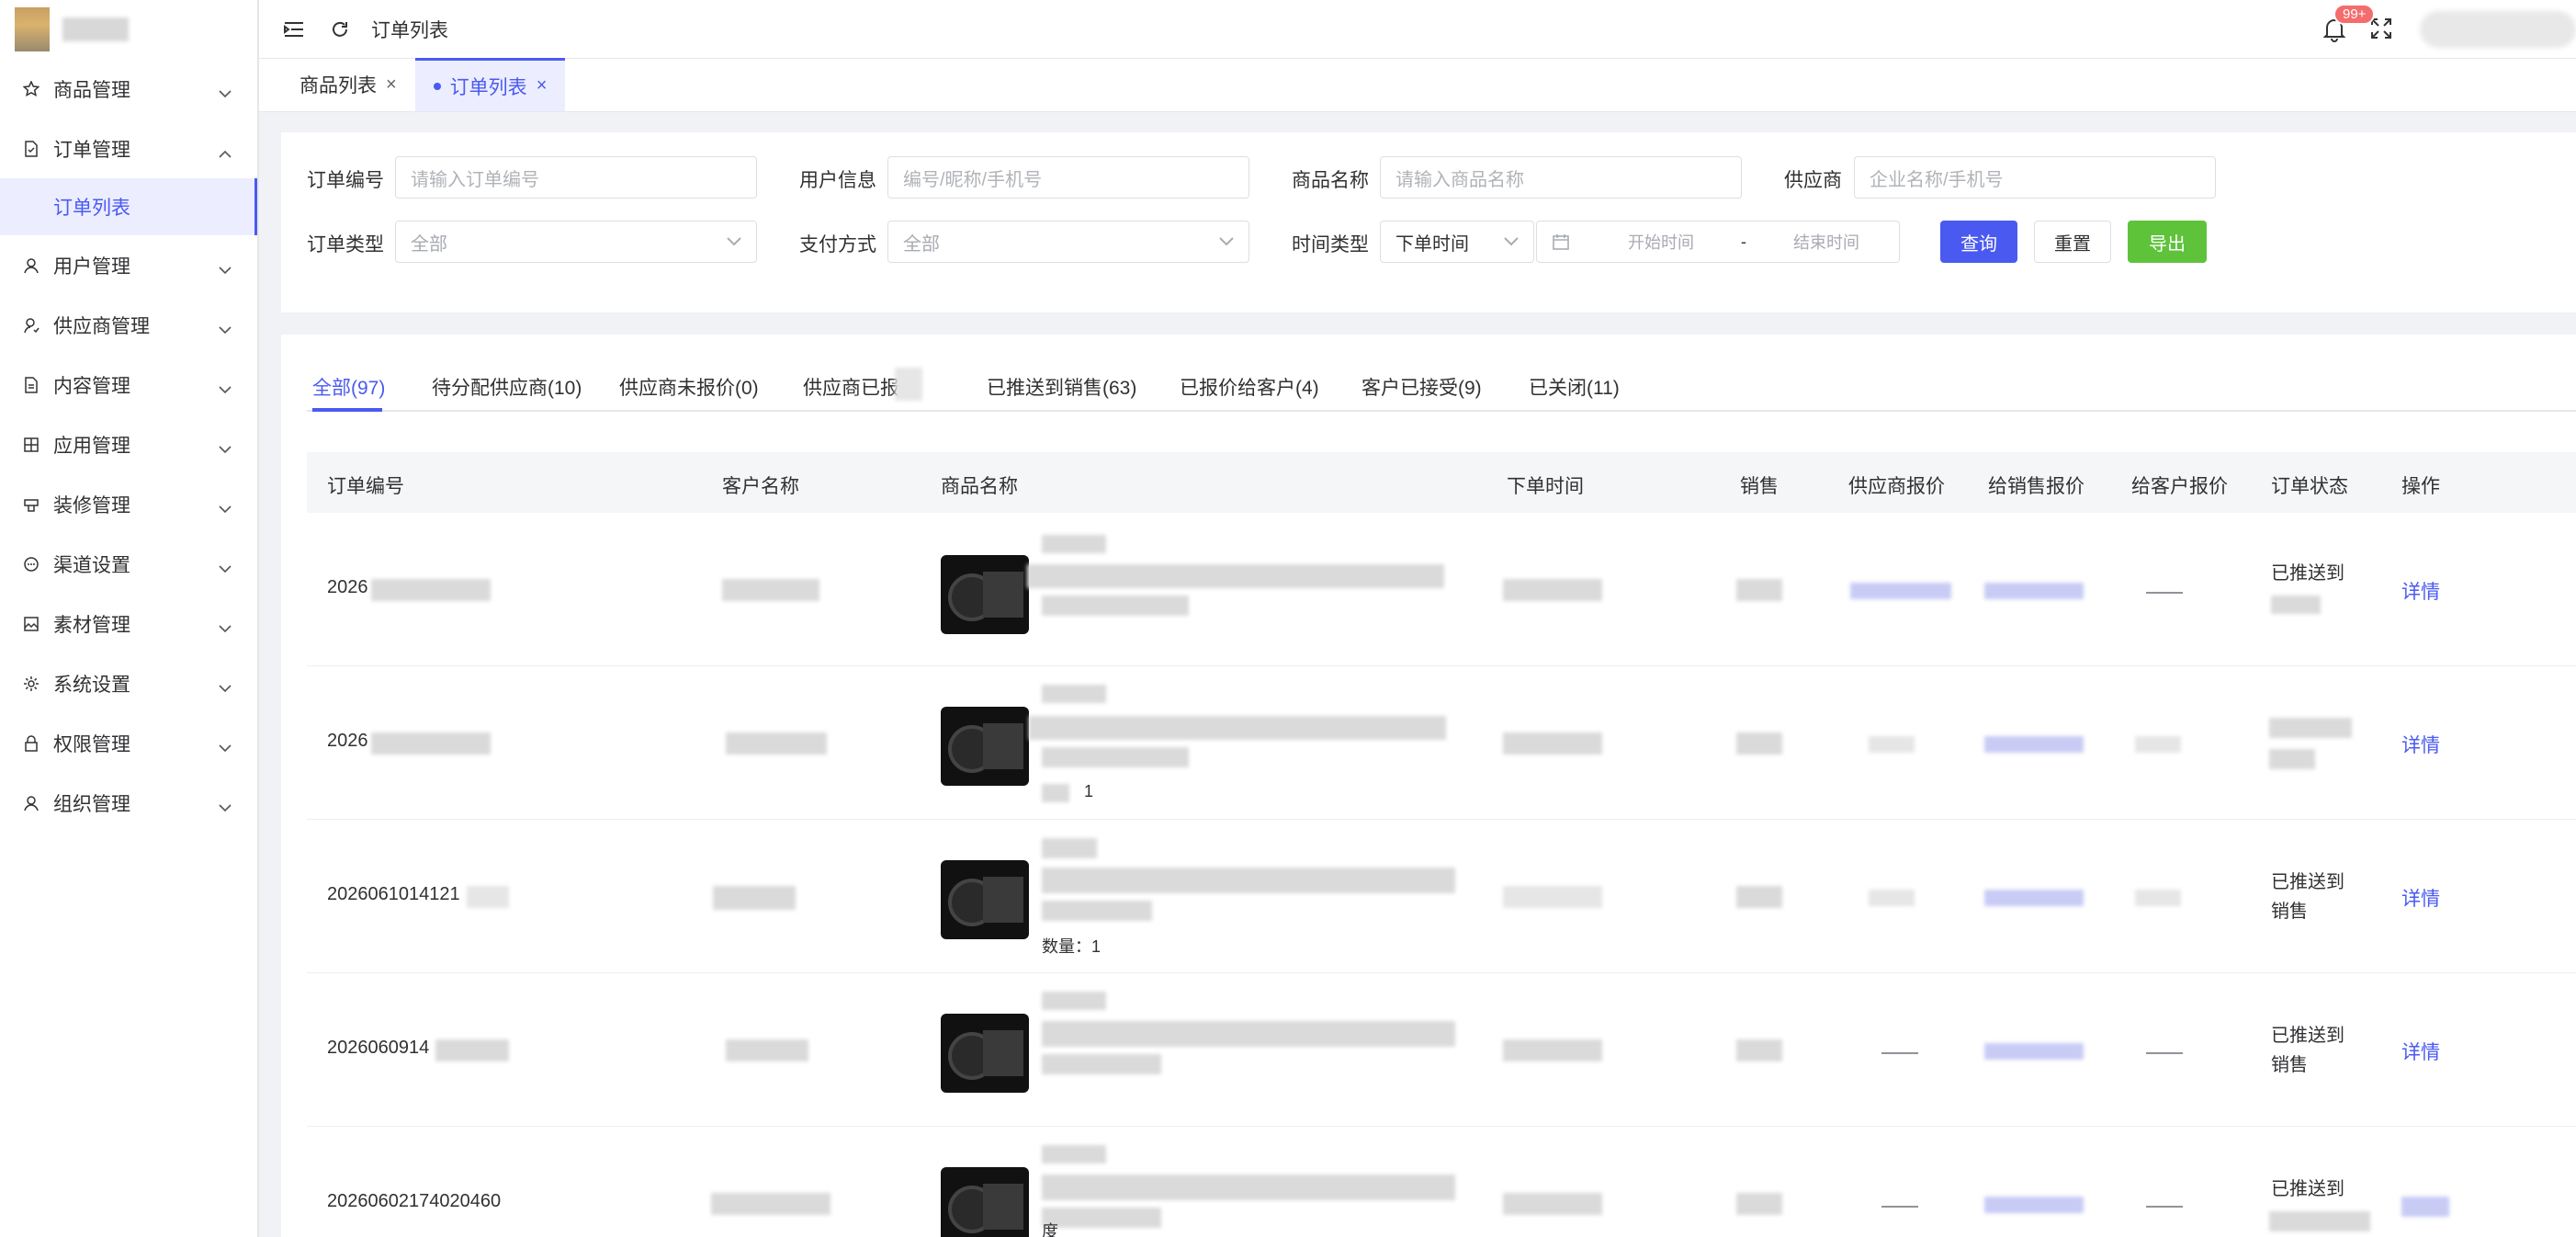  I want to click on sidebar-item-11: 组织管理, so click(128, 803).